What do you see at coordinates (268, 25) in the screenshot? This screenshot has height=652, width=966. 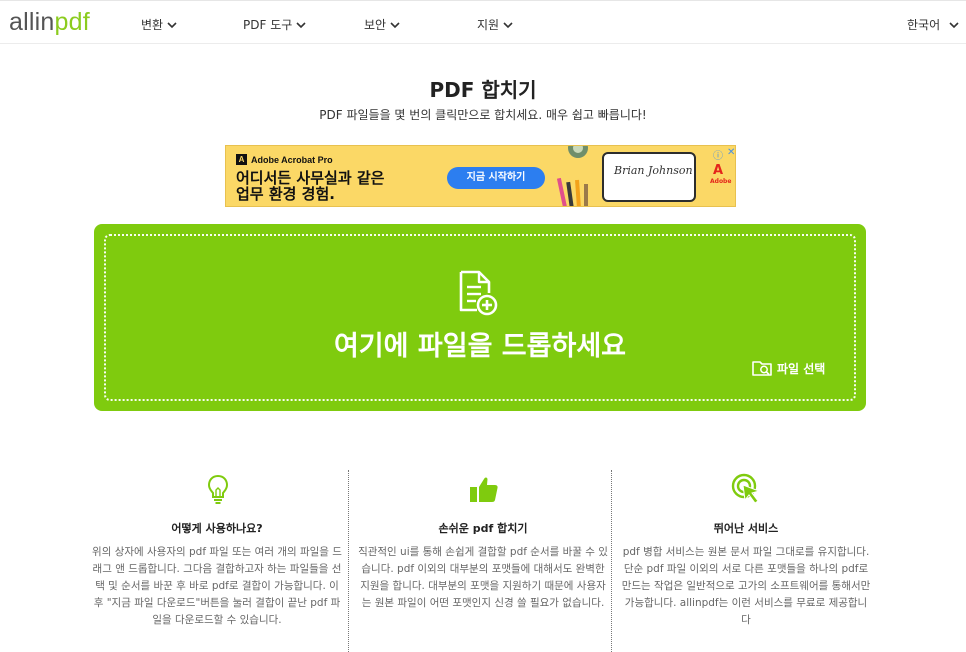 I see `nav-pdf-tools-label: PDF 도구` at bounding box center [268, 25].